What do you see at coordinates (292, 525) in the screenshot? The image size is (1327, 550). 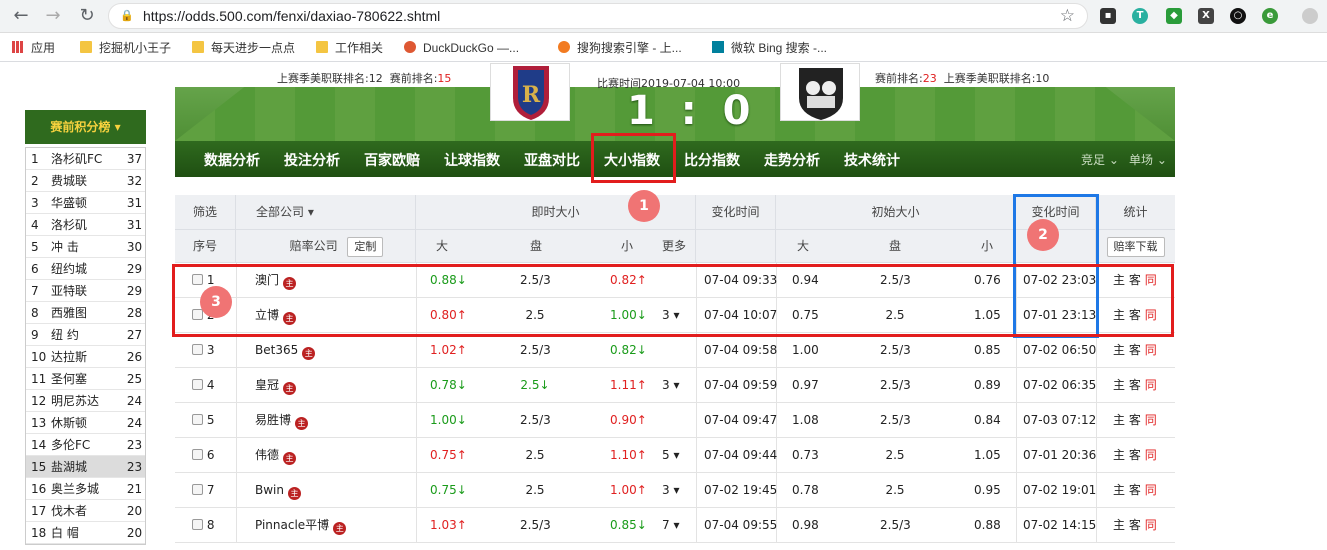 I see `company-name: Pinnacle平博` at bounding box center [292, 525].